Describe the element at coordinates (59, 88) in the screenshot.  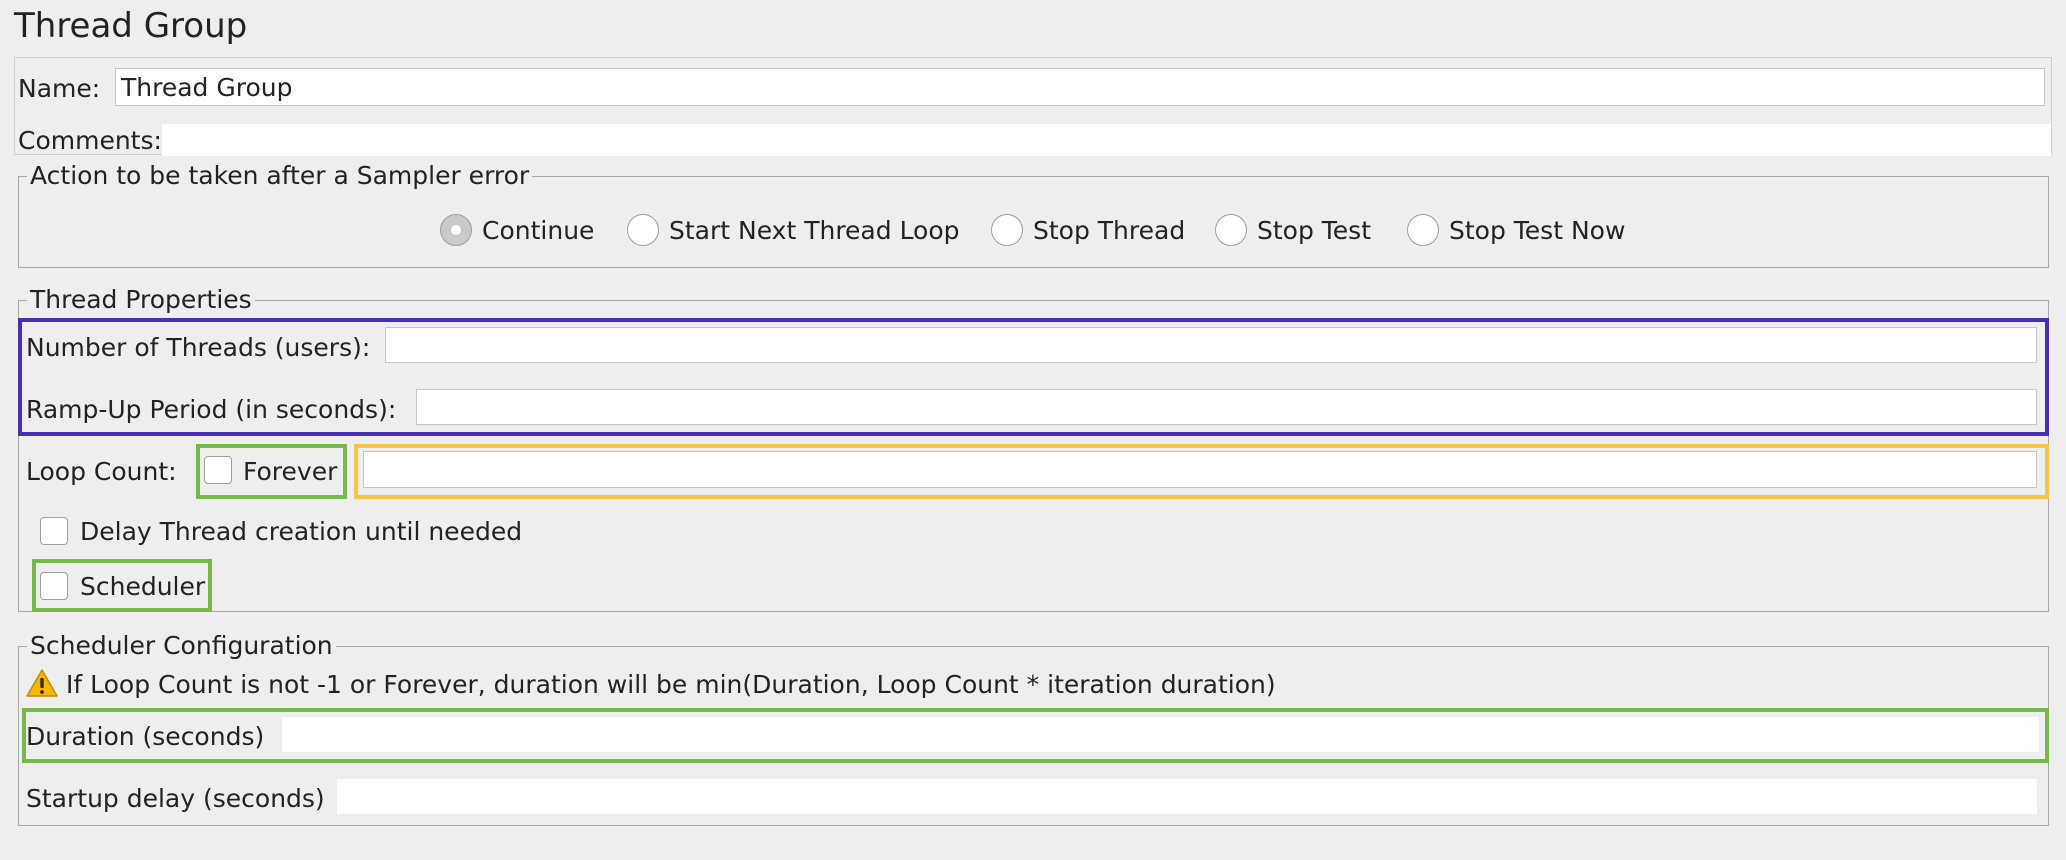
I see `name-label: Name:` at that location.